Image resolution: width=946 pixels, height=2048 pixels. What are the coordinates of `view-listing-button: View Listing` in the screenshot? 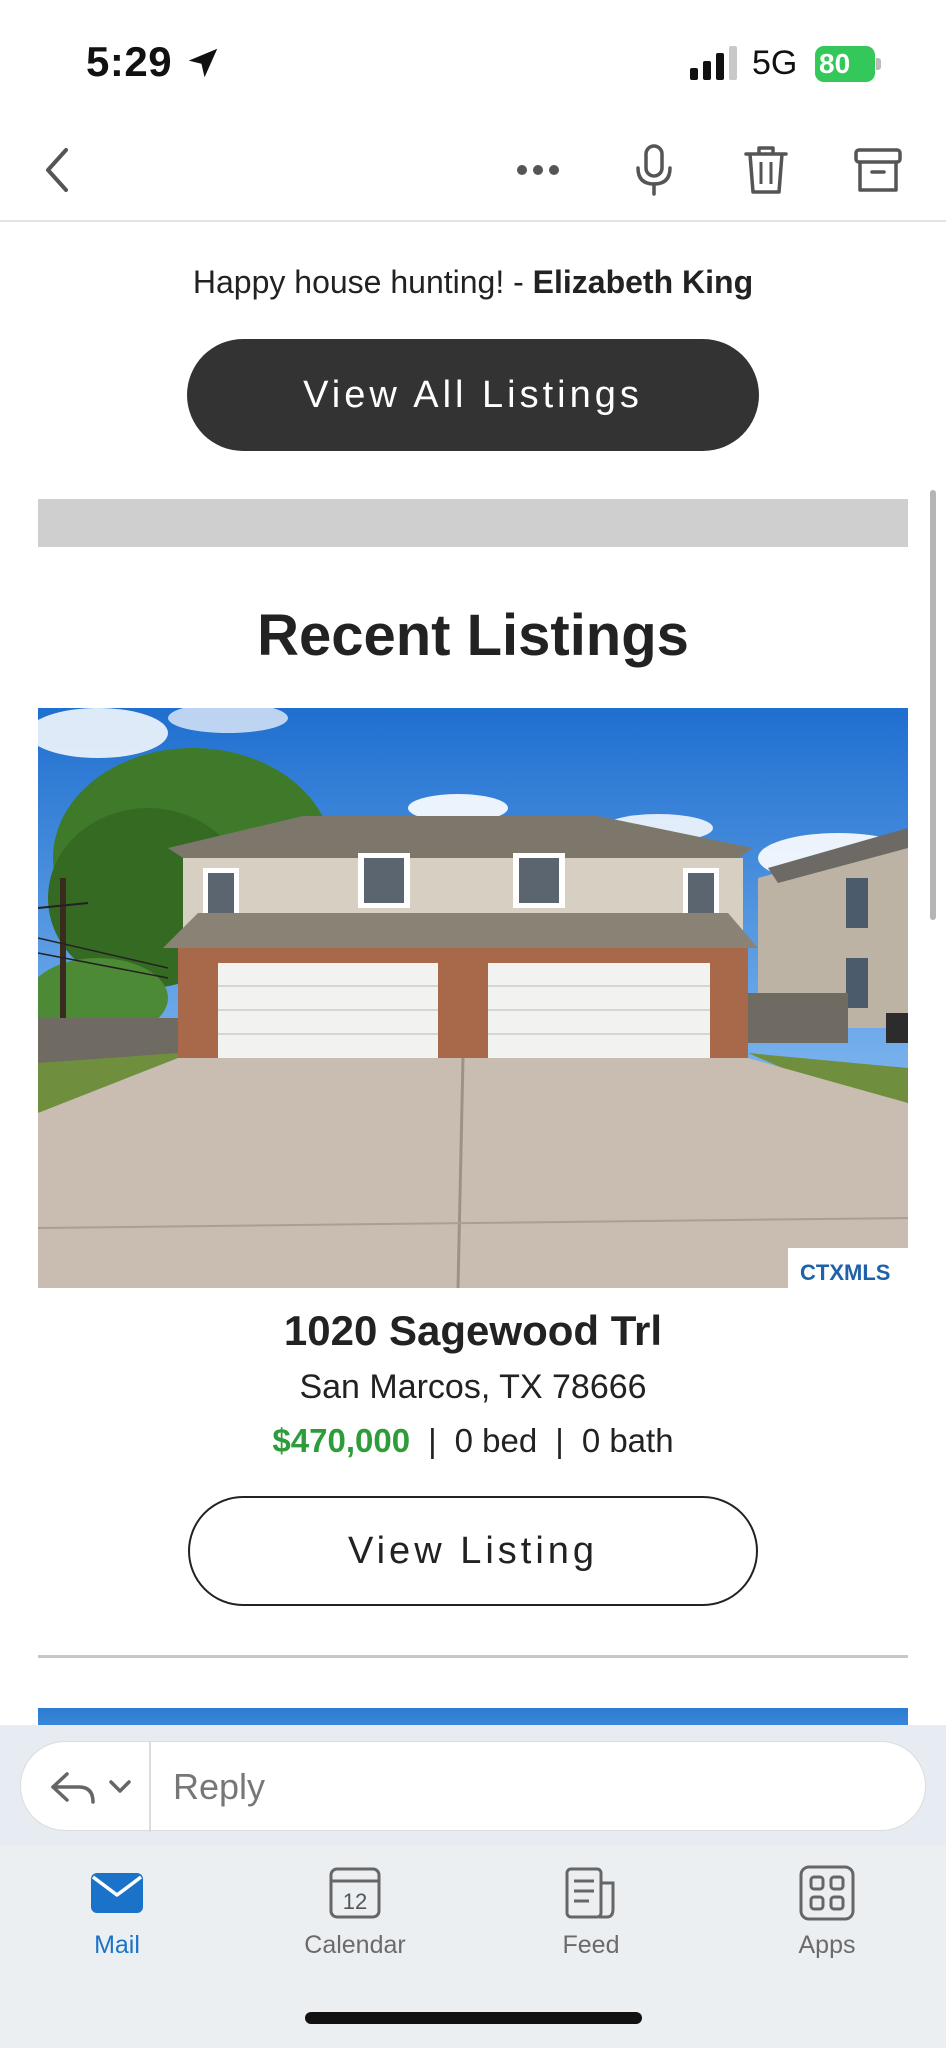 It's located at (473, 1551).